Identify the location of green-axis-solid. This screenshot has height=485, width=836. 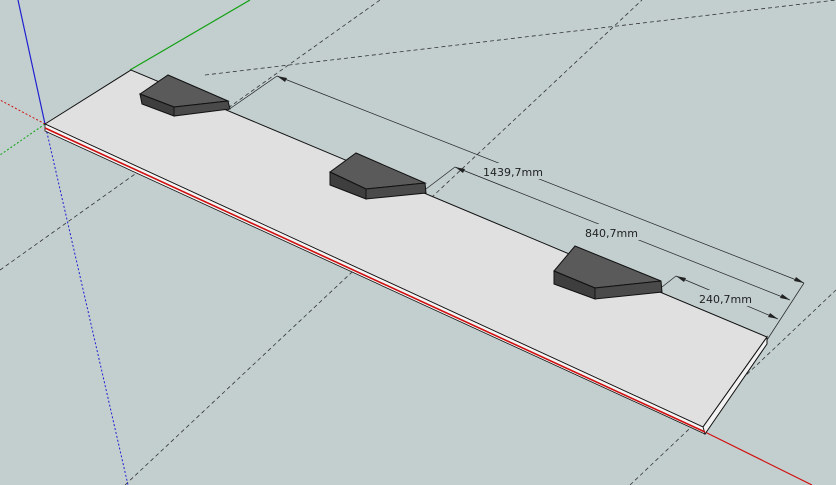
(190, 35).